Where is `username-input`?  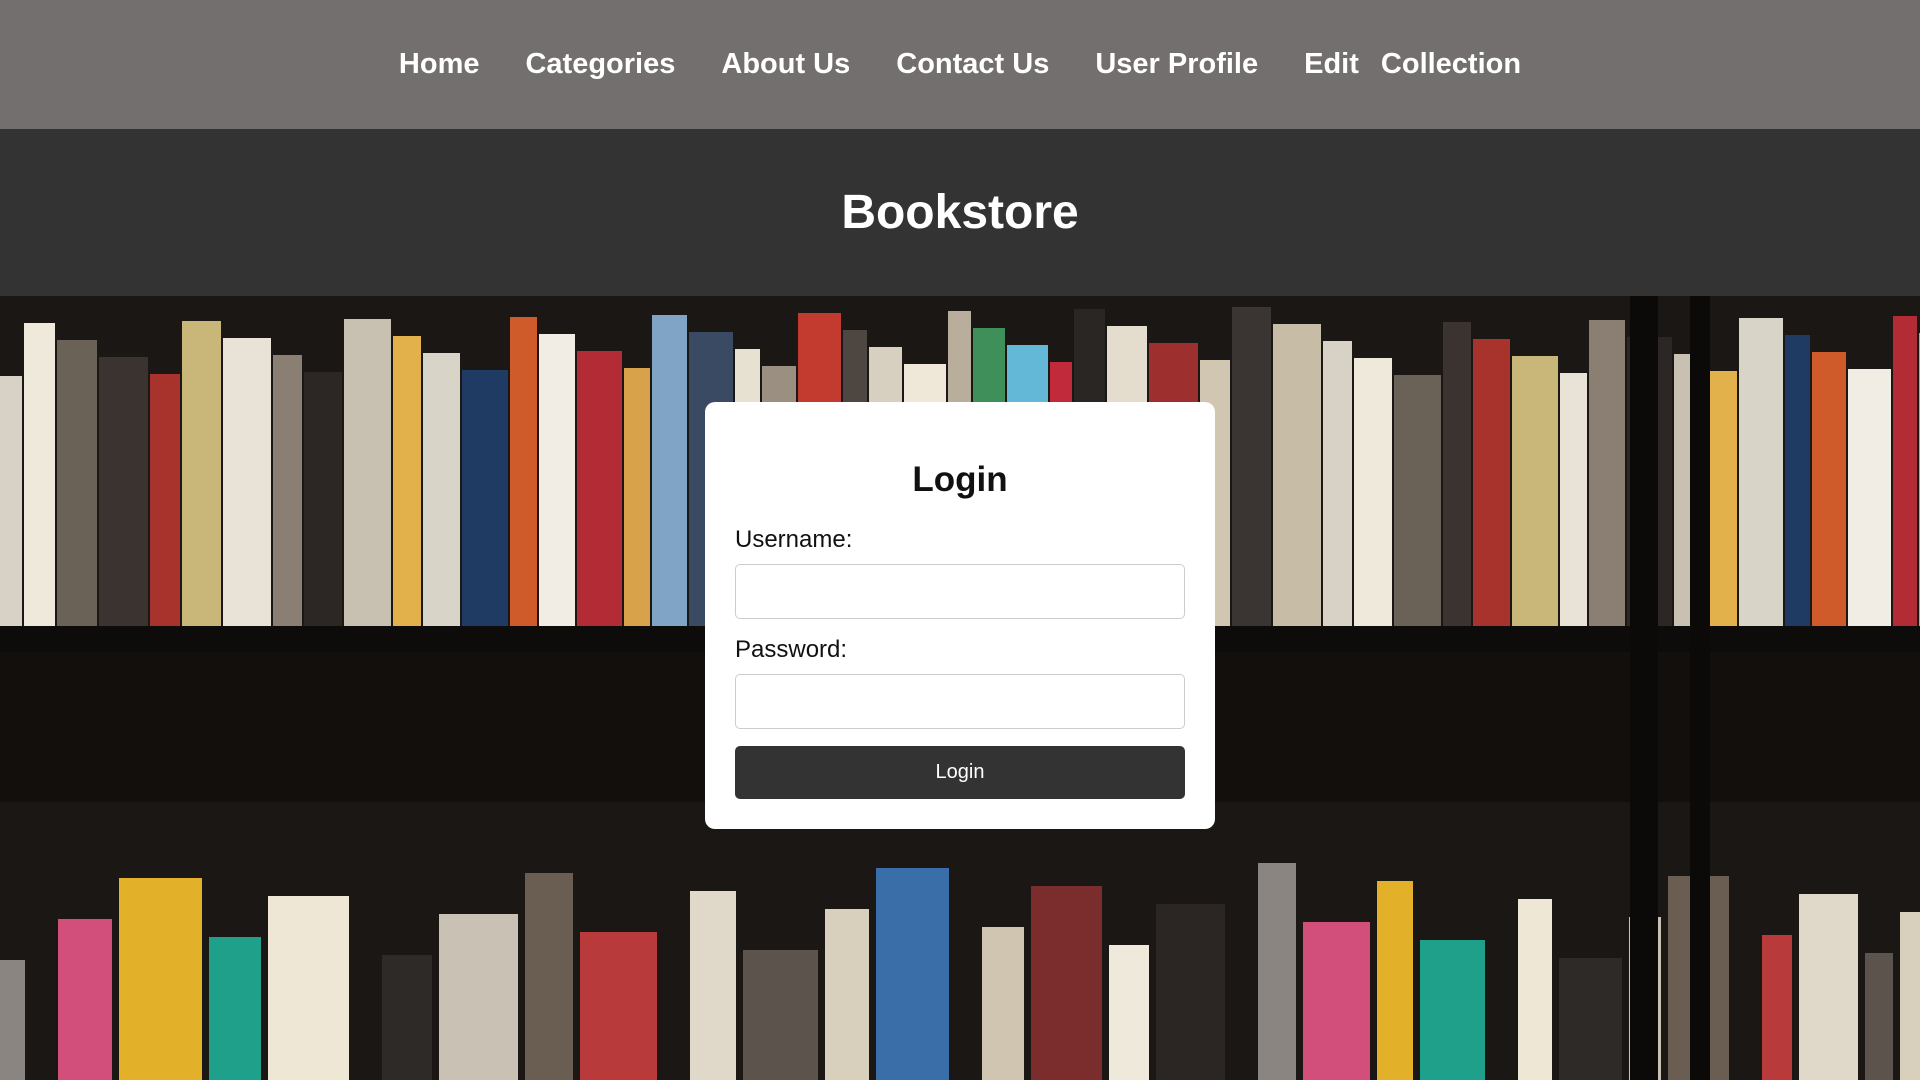 username-input is located at coordinates (960, 591).